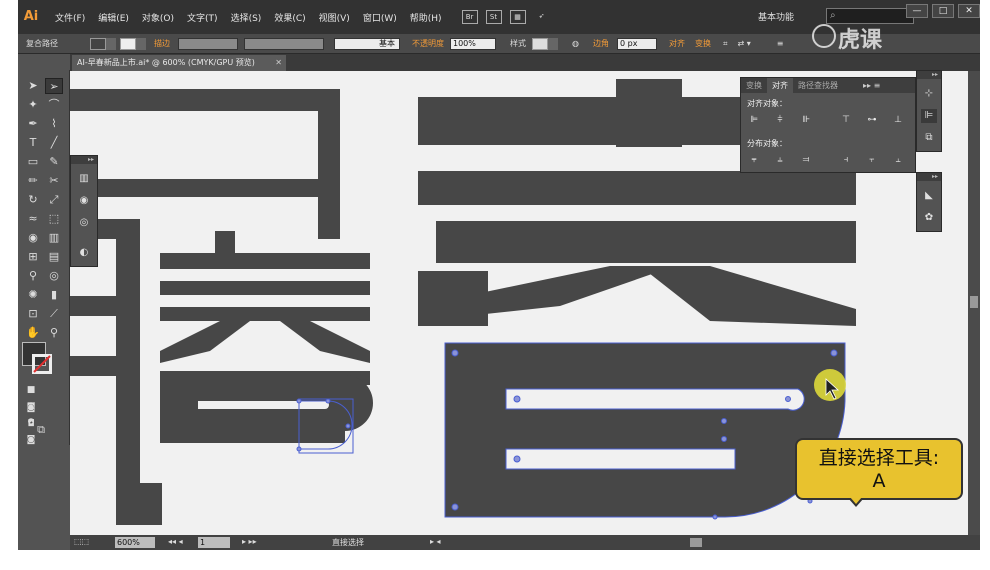  Describe the element at coordinates (84, 253) in the screenshot. I see `layers-panel-icon: ◐` at that location.